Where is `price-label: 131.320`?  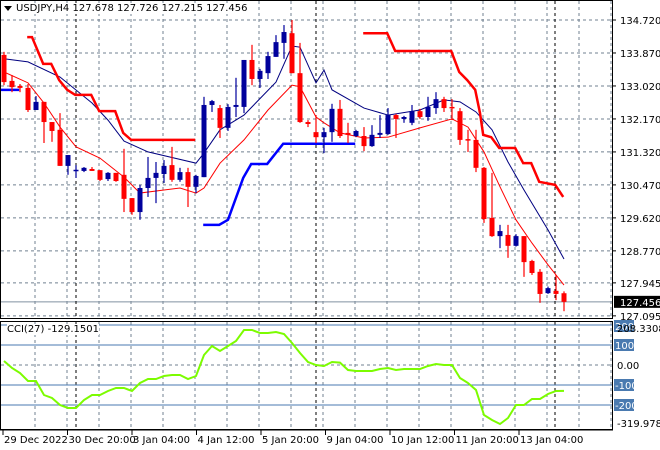
price-label: 131.320 is located at coordinates (640, 153).